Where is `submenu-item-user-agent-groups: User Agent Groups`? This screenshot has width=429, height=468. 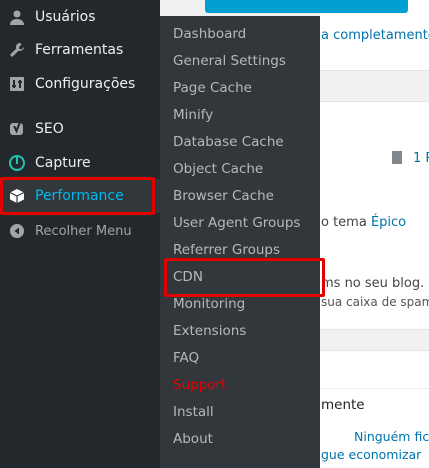
submenu-item-user-agent-groups: User Agent Groups is located at coordinates (236, 222).